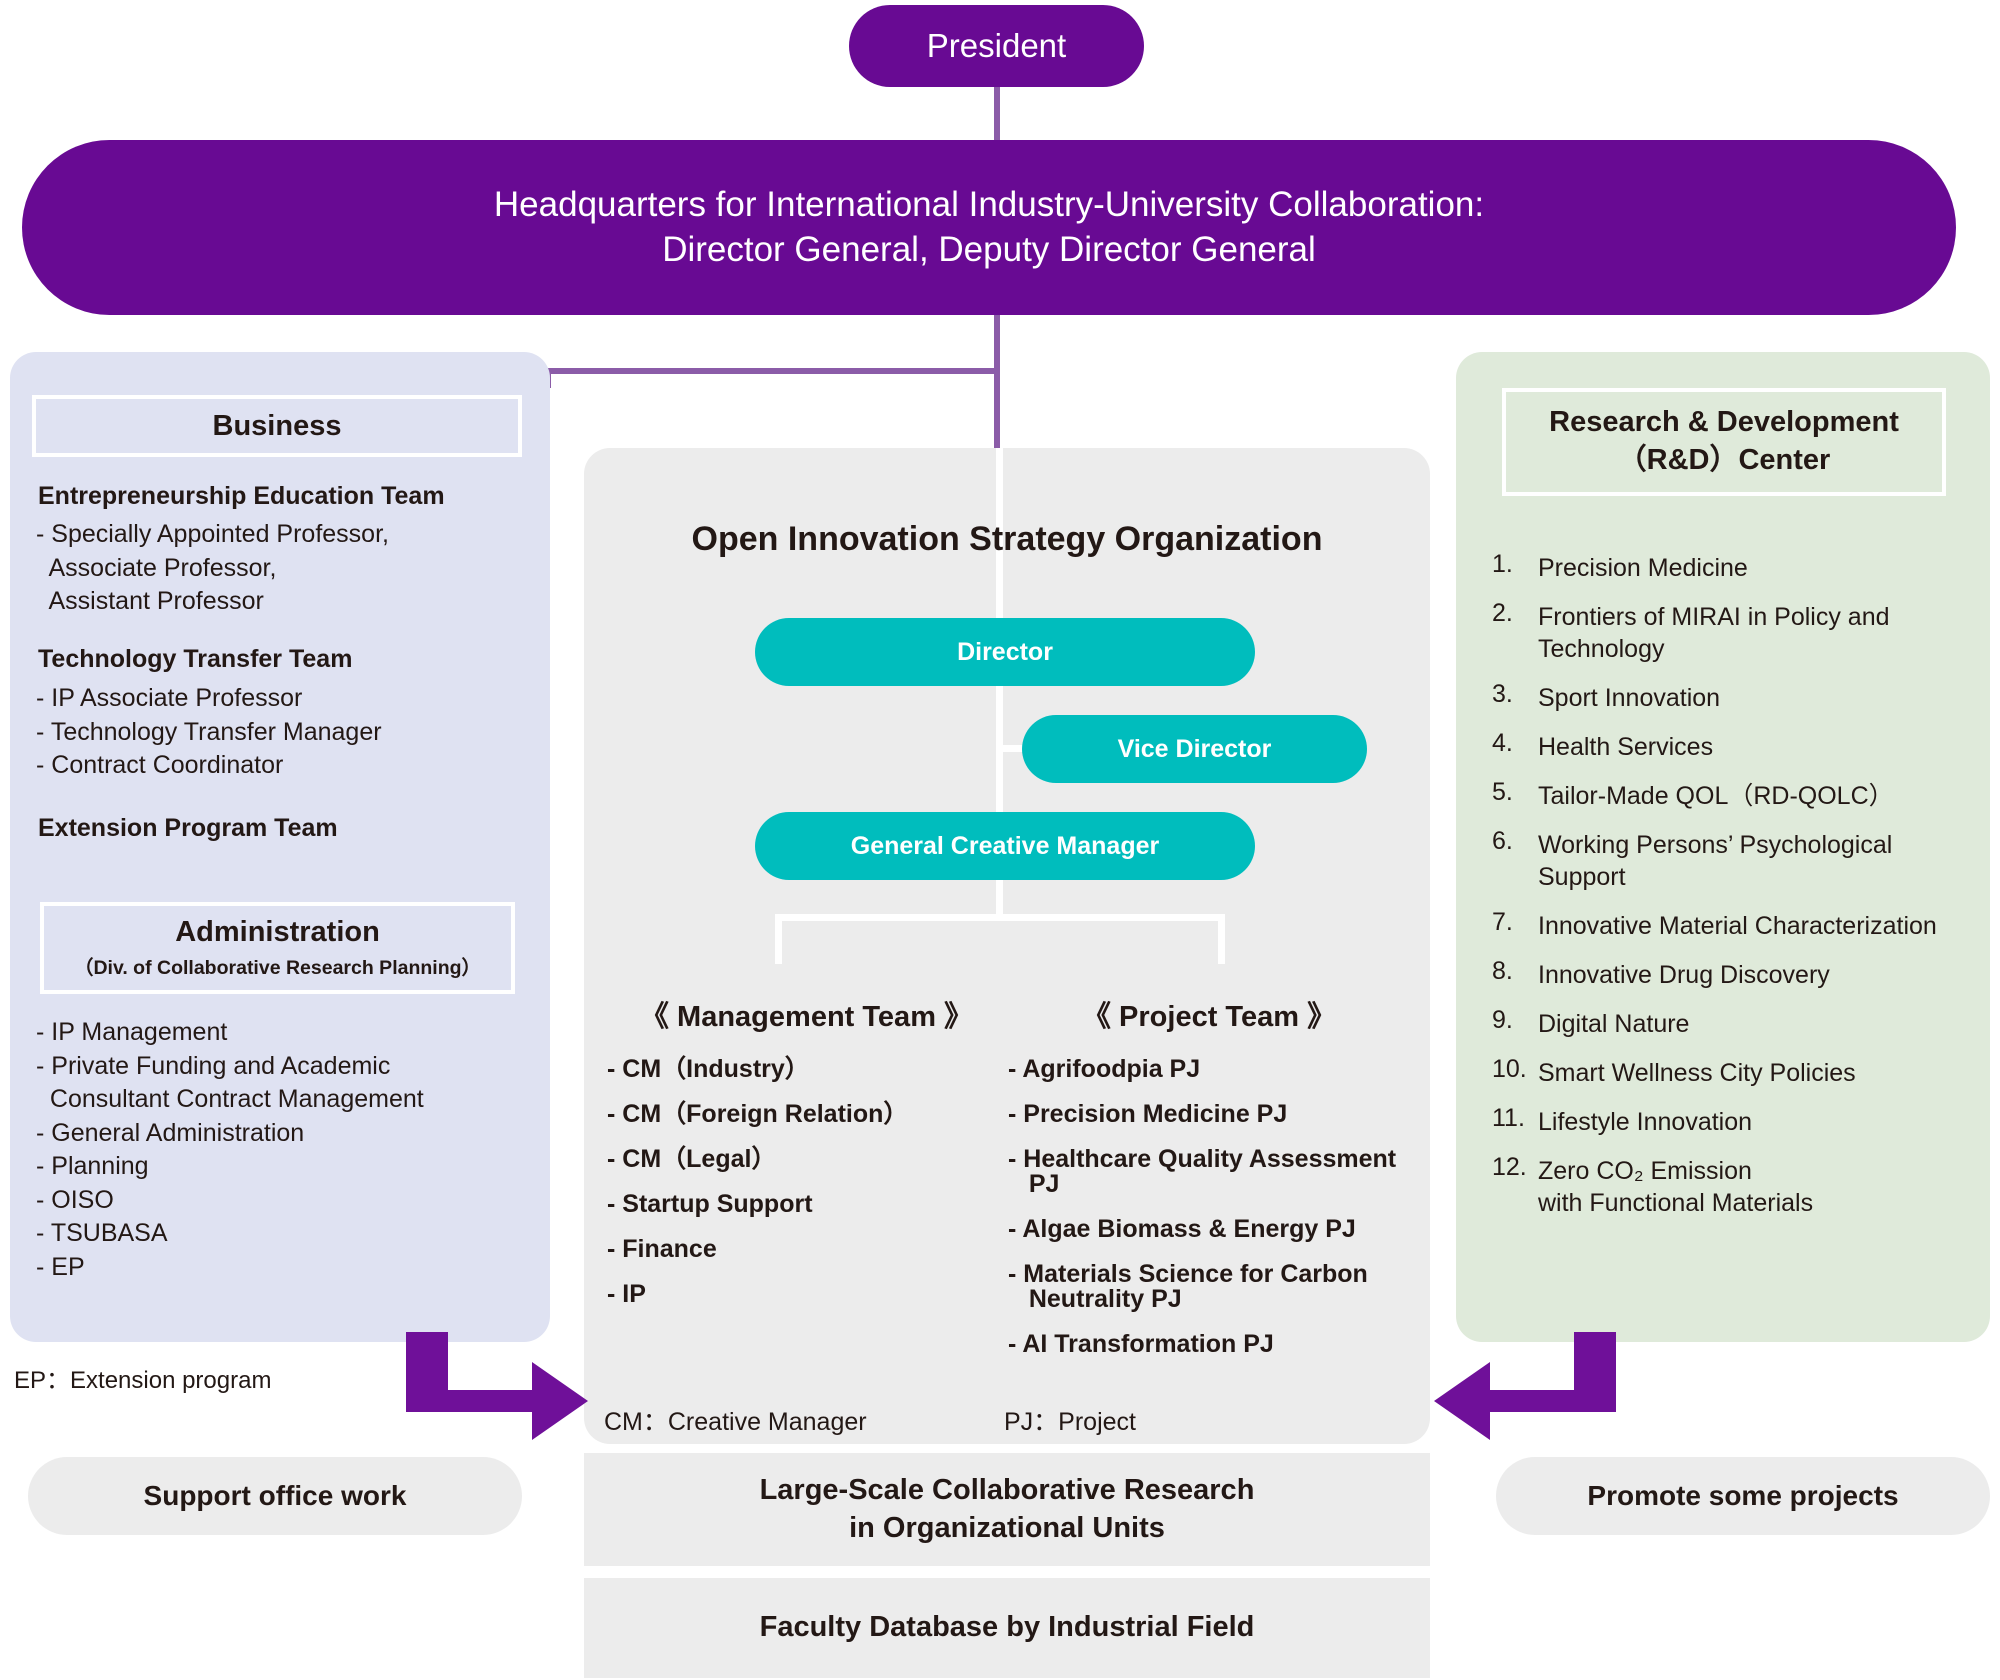  What do you see at coordinates (213, 1065) in the screenshot?
I see `list-item: - Private Funding and Academic` at bounding box center [213, 1065].